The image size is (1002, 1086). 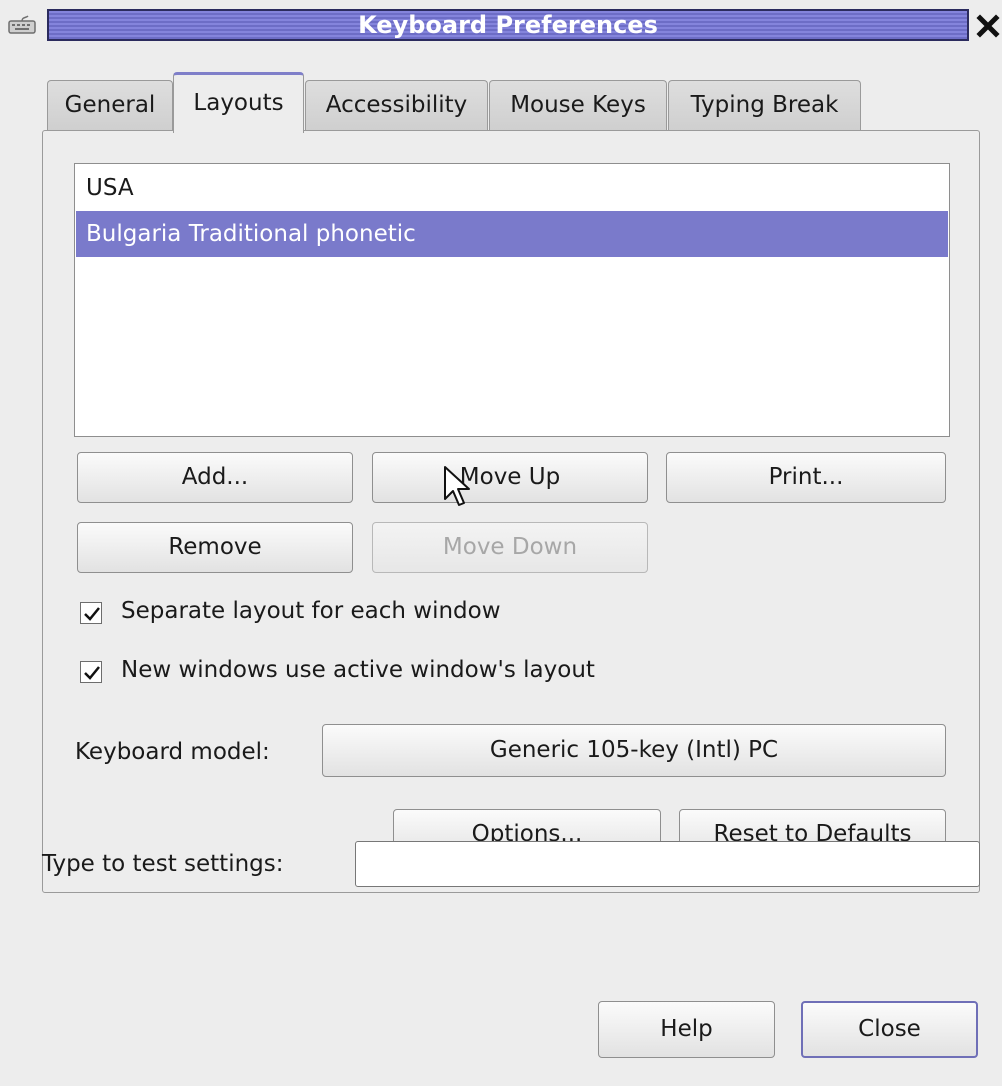 I want to click on tab-general: General, so click(x=110, y=105).